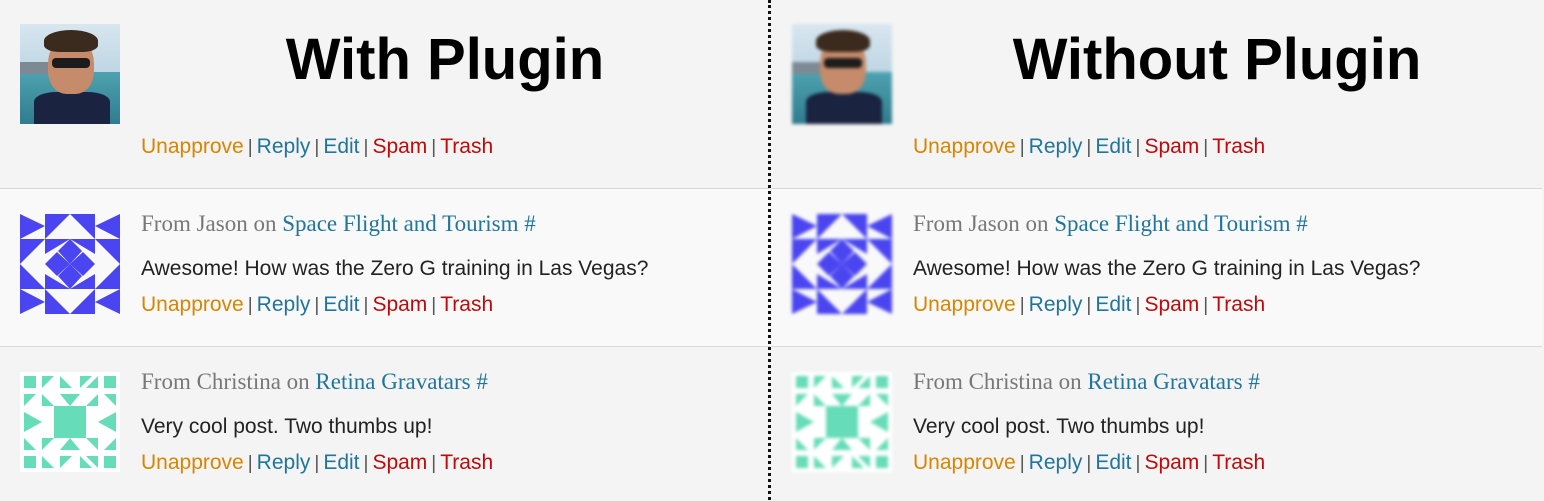 The width and height of the screenshot is (1544, 501). I want to click on panel-heading: With Plugin, so click(445, 59).